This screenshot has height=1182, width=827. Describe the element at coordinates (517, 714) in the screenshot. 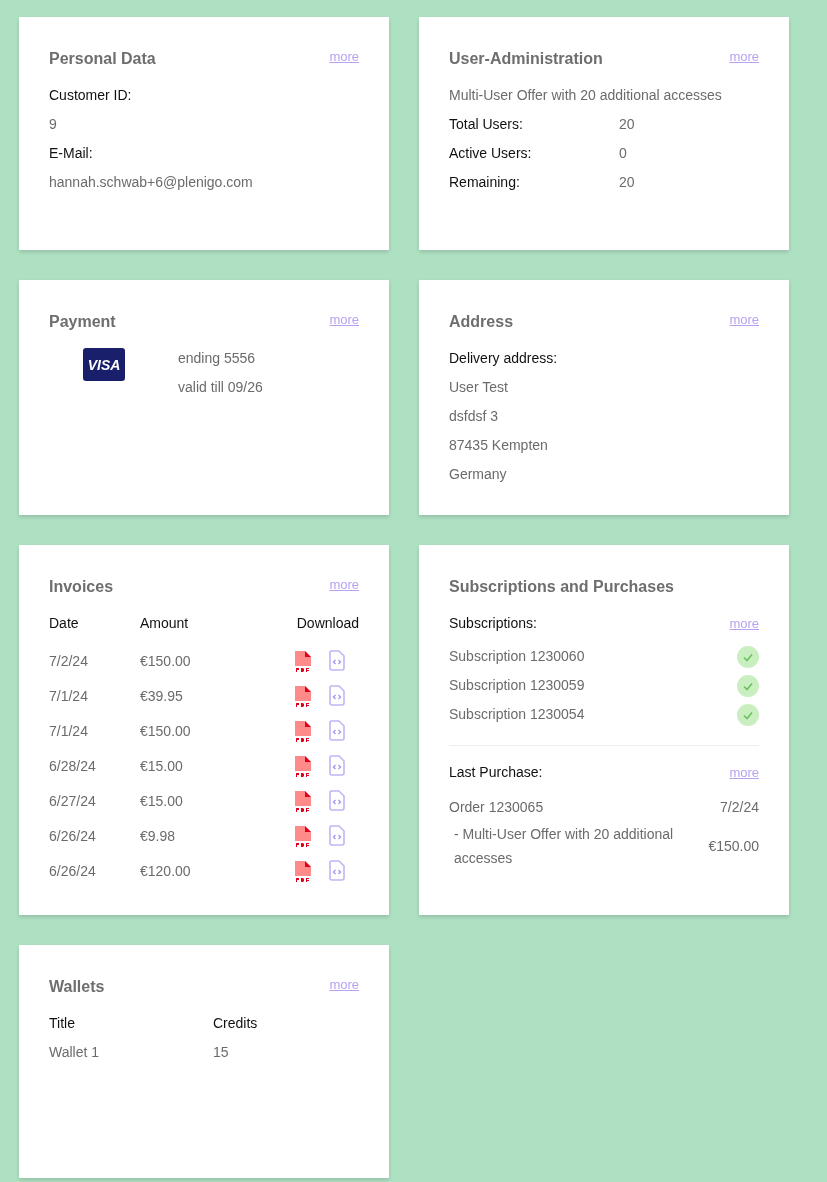

I see `subscription-name: Subscription 1230054` at that location.